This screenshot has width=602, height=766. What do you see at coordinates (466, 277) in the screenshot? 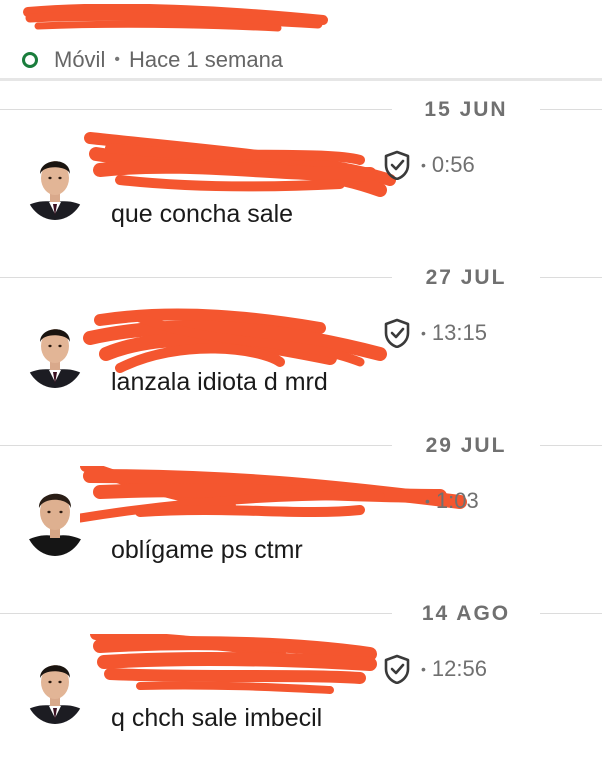
I see `date-label: 27 JUL` at bounding box center [466, 277].